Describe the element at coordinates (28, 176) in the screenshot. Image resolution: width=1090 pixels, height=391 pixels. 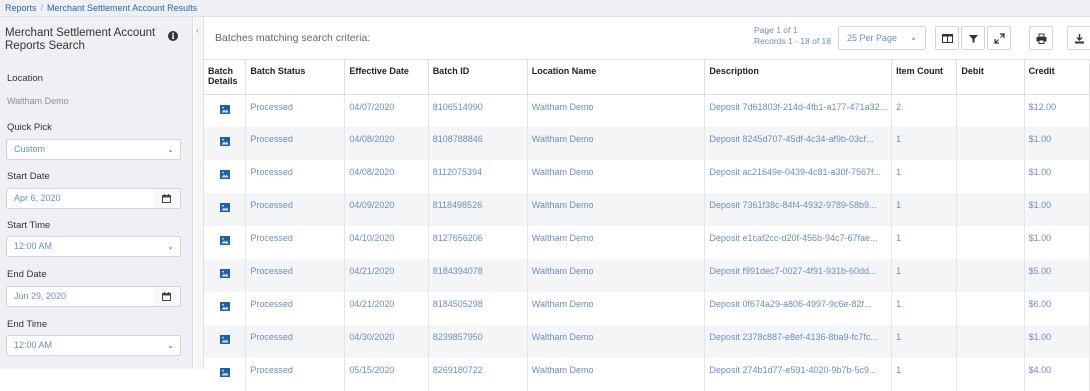
I see `start-date-label: Start Date` at that location.